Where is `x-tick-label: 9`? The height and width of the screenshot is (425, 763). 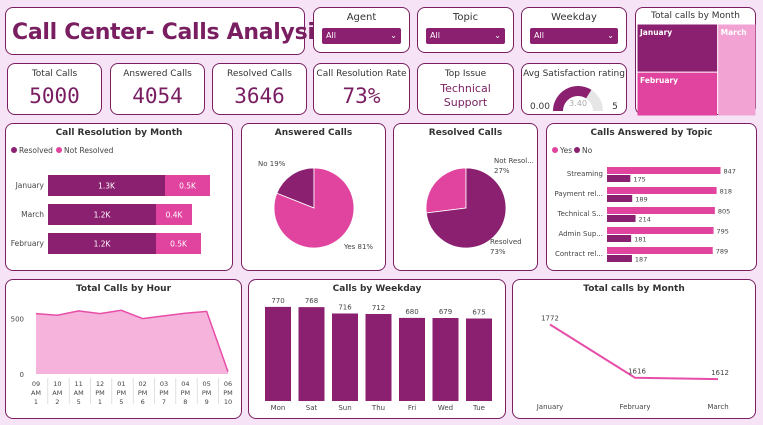
x-tick-label: 9 is located at coordinates (207, 402).